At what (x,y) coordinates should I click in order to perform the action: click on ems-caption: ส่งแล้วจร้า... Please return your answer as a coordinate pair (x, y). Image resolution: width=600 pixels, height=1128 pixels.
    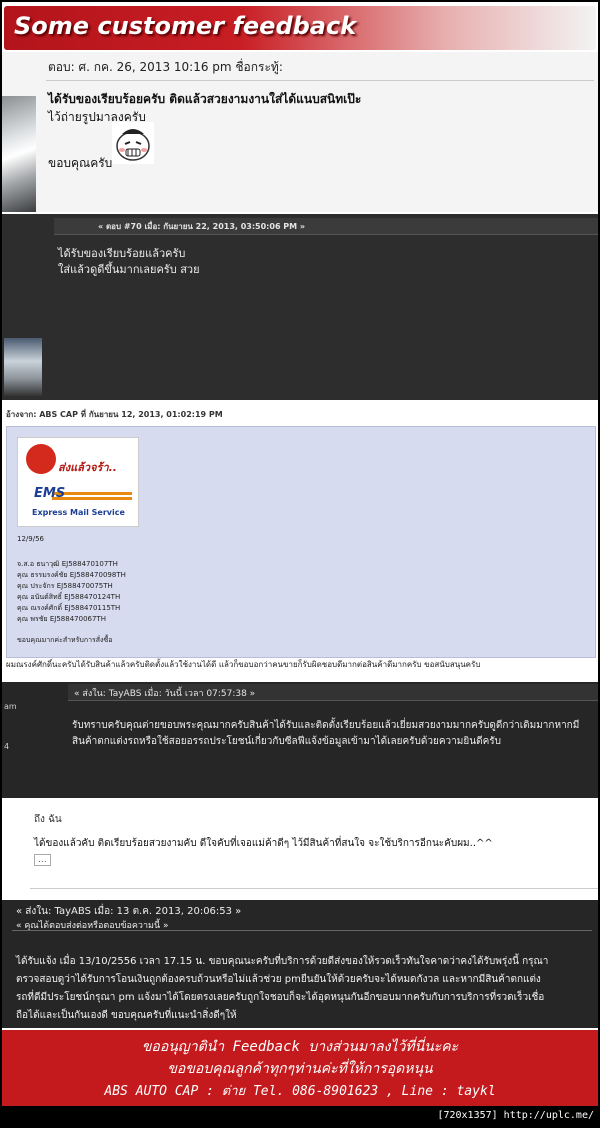
    Looking at the image, I should click on (87, 467).